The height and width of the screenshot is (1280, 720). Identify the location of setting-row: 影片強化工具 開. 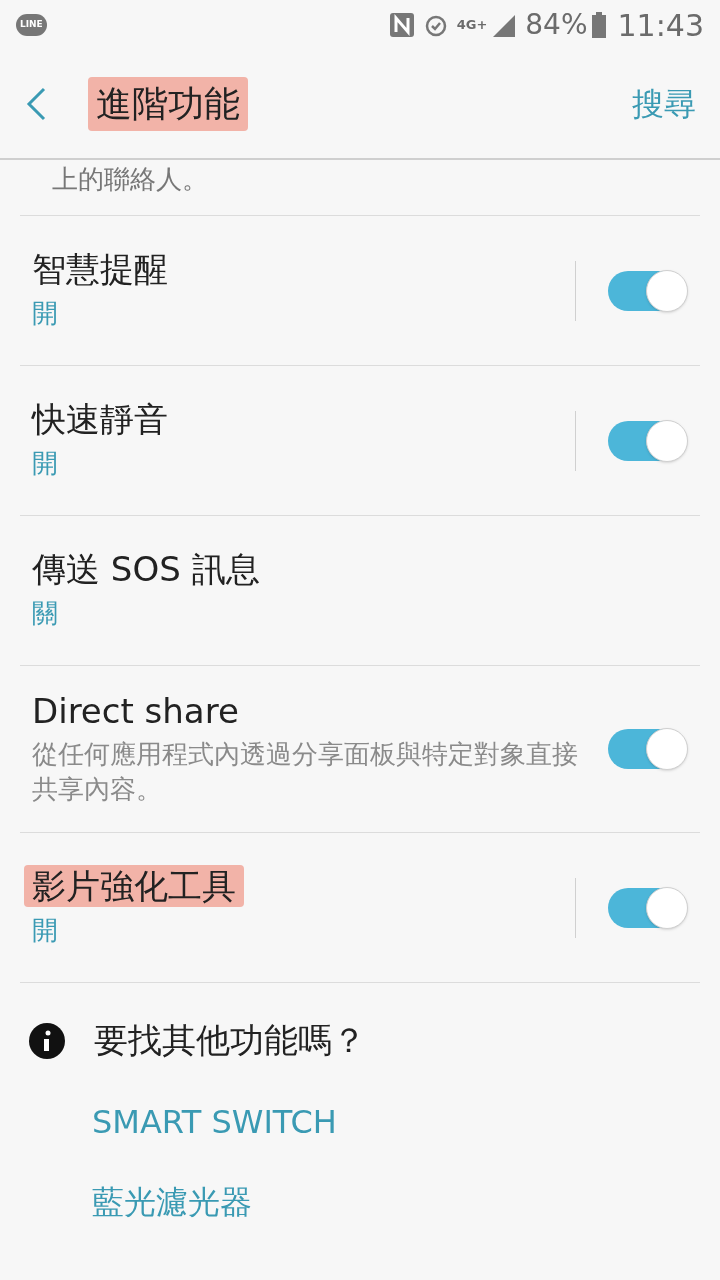
(360, 908).